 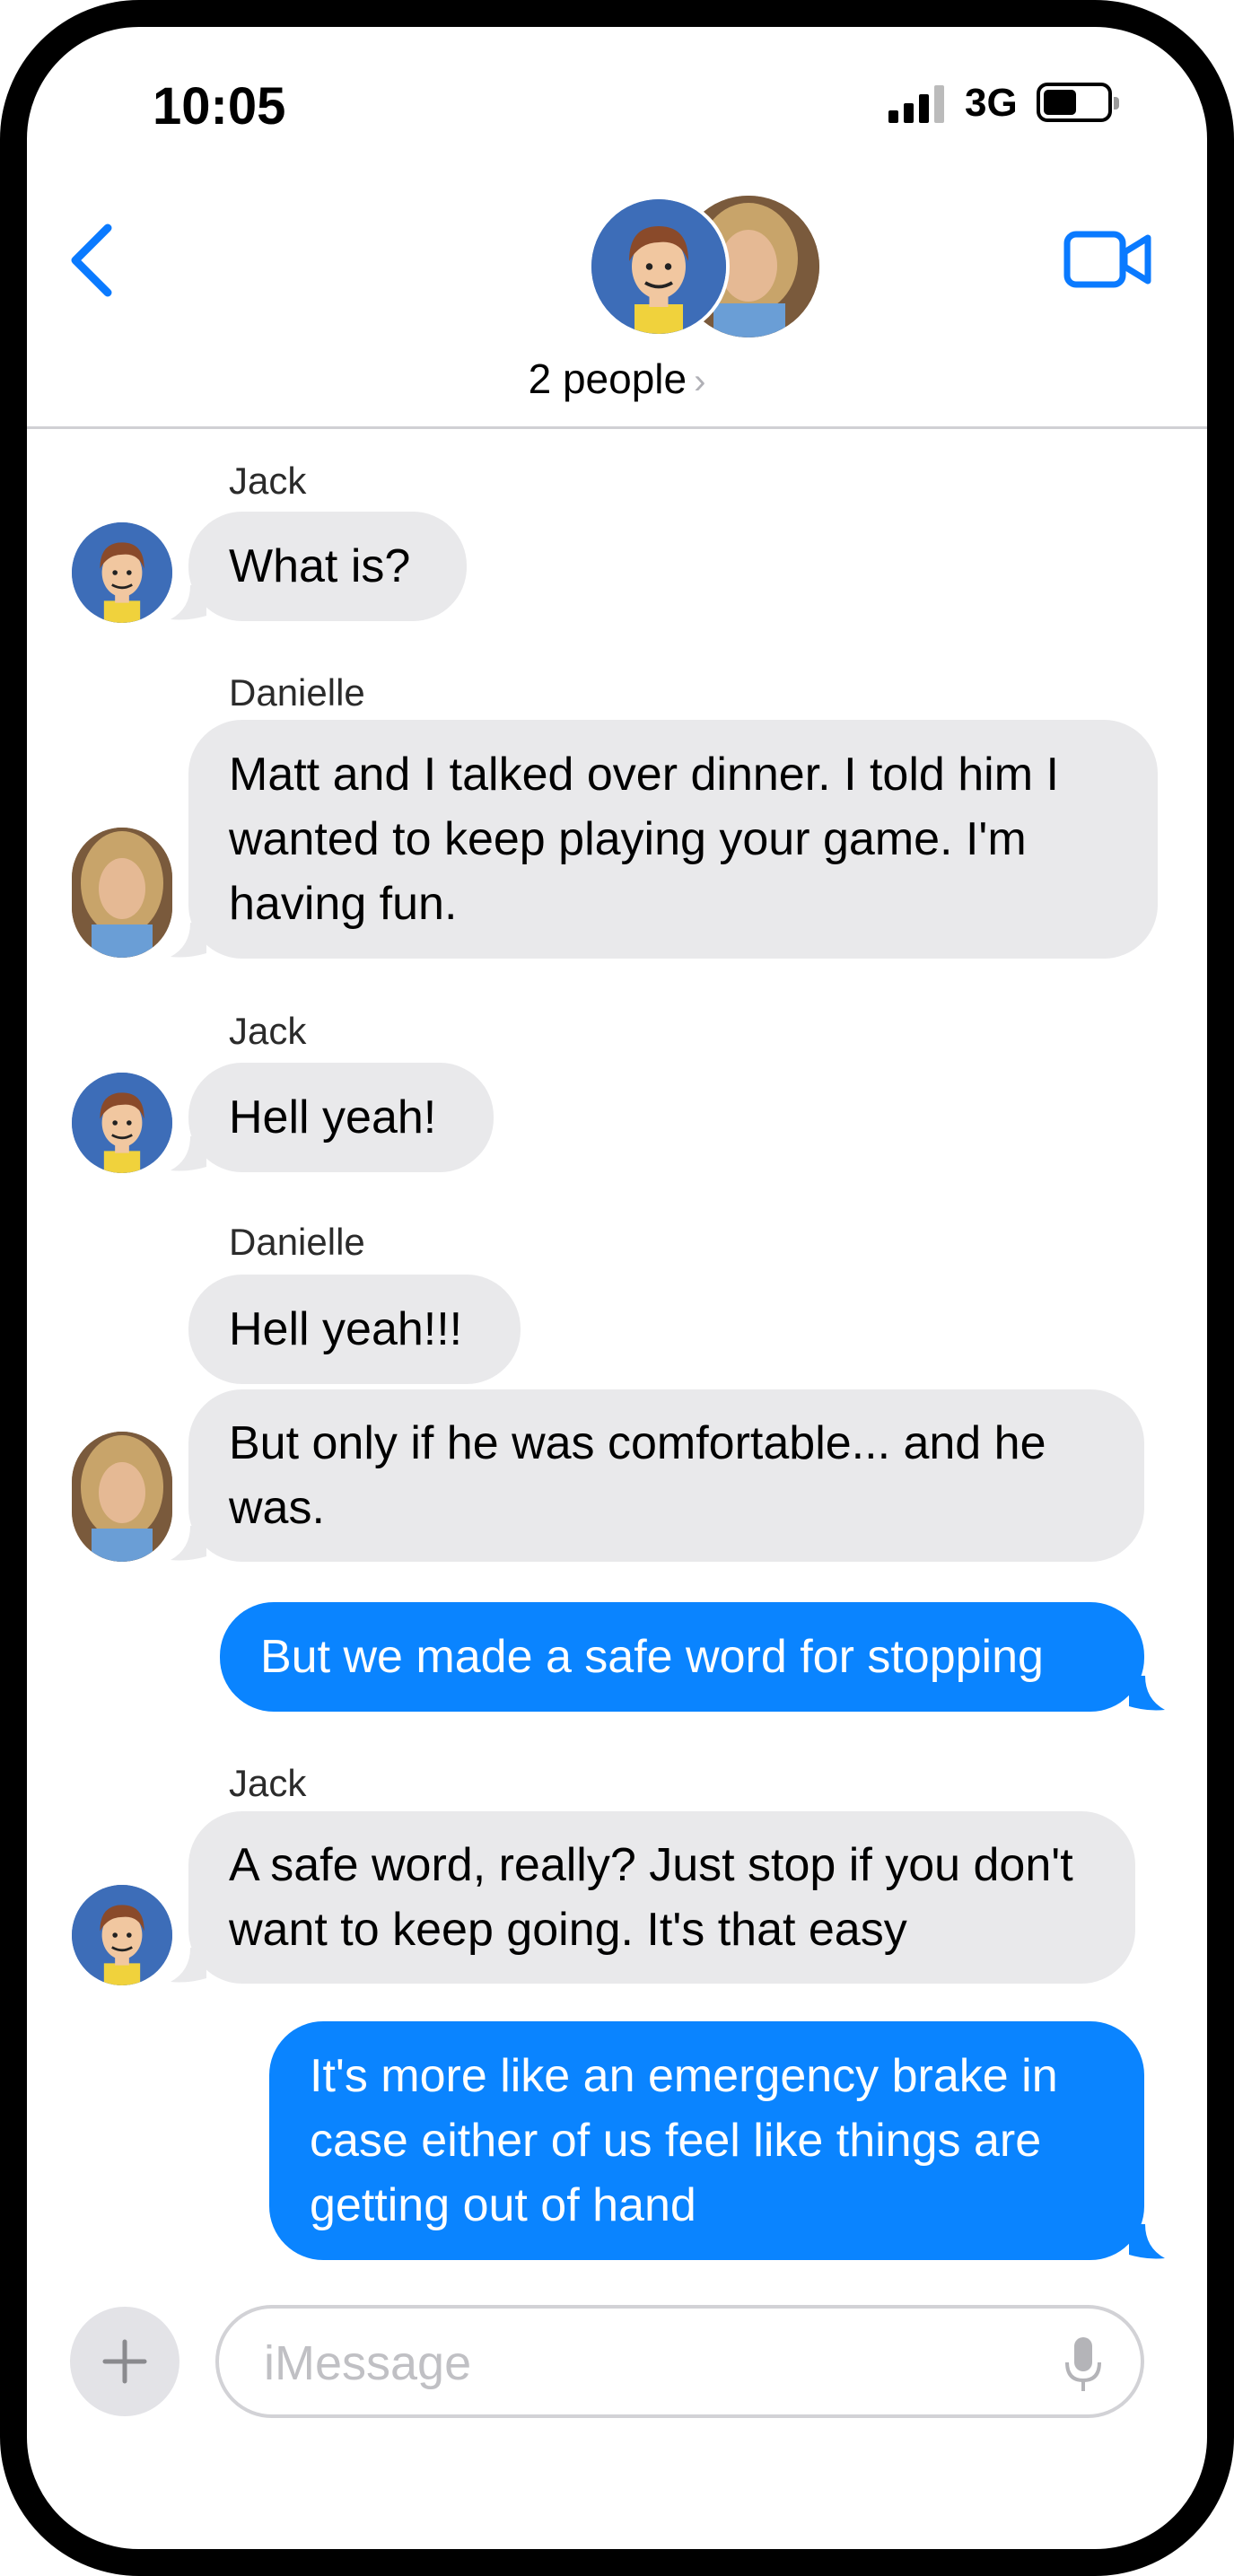 What do you see at coordinates (632, 2363) in the screenshot?
I see `imessage-input` at bounding box center [632, 2363].